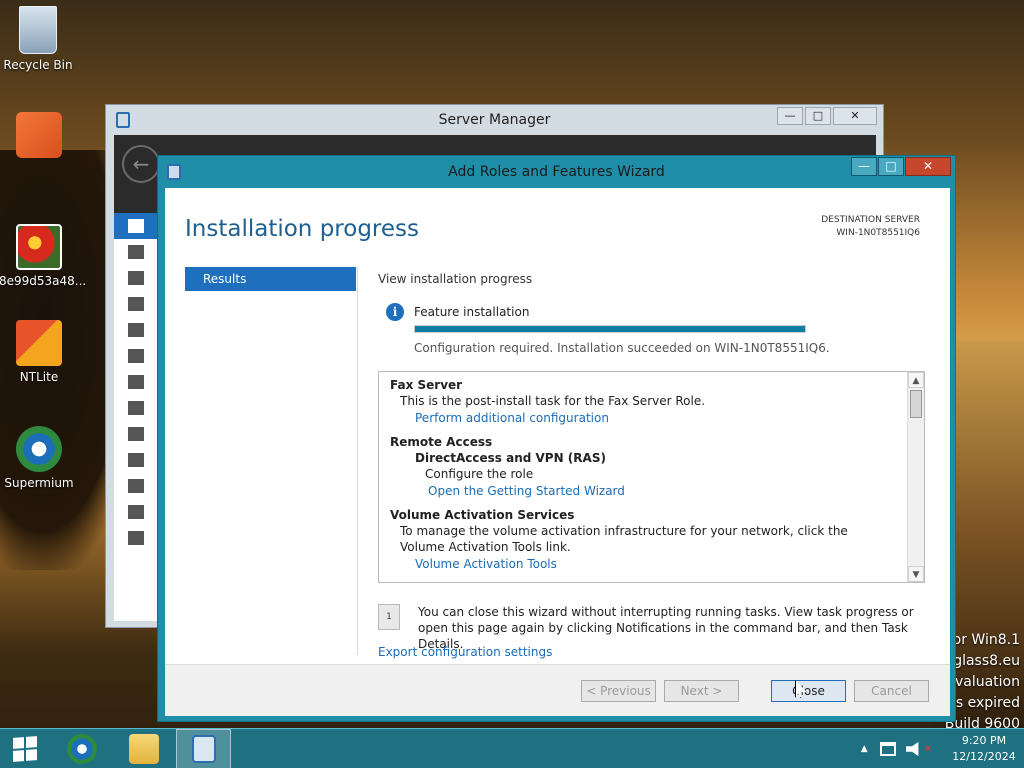 The height and width of the screenshot is (768, 1024). What do you see at coordinates (864, 749) in the screenshot?
I see `show-hidden-icons-icon: ▲` at bounding box center [864, 749].